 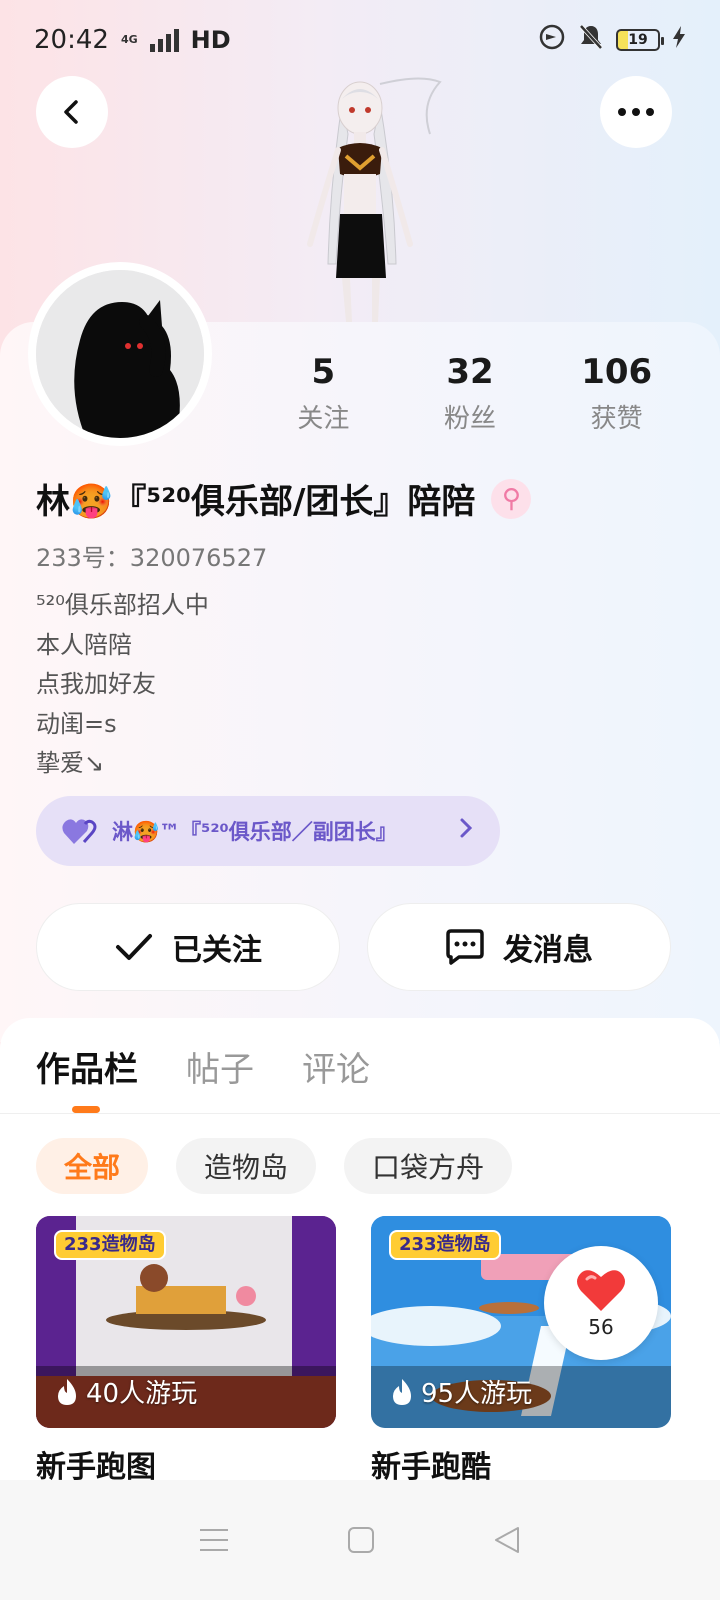 What do you see at coordinates (323, 372) in the screenshot?
I see `stat-value: 5` at bounding box center [323, 372].